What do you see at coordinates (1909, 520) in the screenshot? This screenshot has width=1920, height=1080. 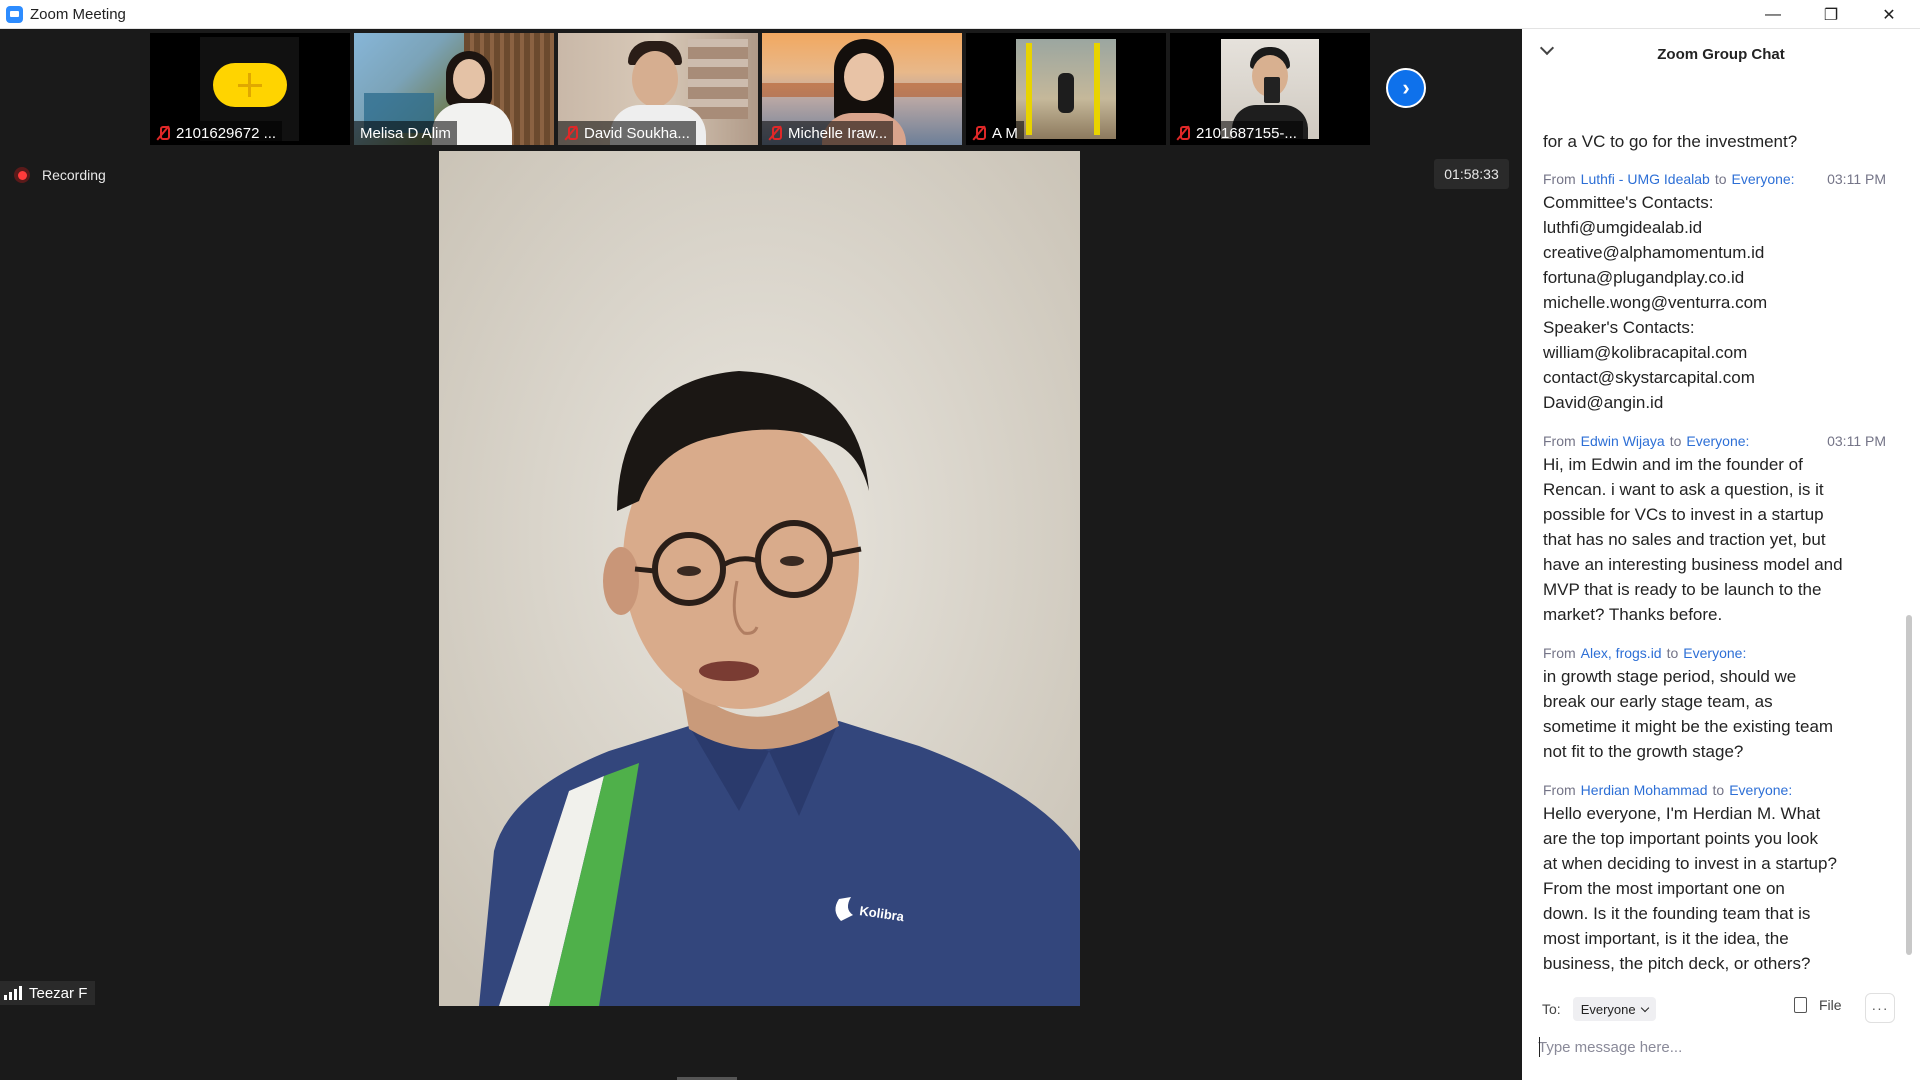 I see `chat-scrollbar` at bounding box center [1909, 520].